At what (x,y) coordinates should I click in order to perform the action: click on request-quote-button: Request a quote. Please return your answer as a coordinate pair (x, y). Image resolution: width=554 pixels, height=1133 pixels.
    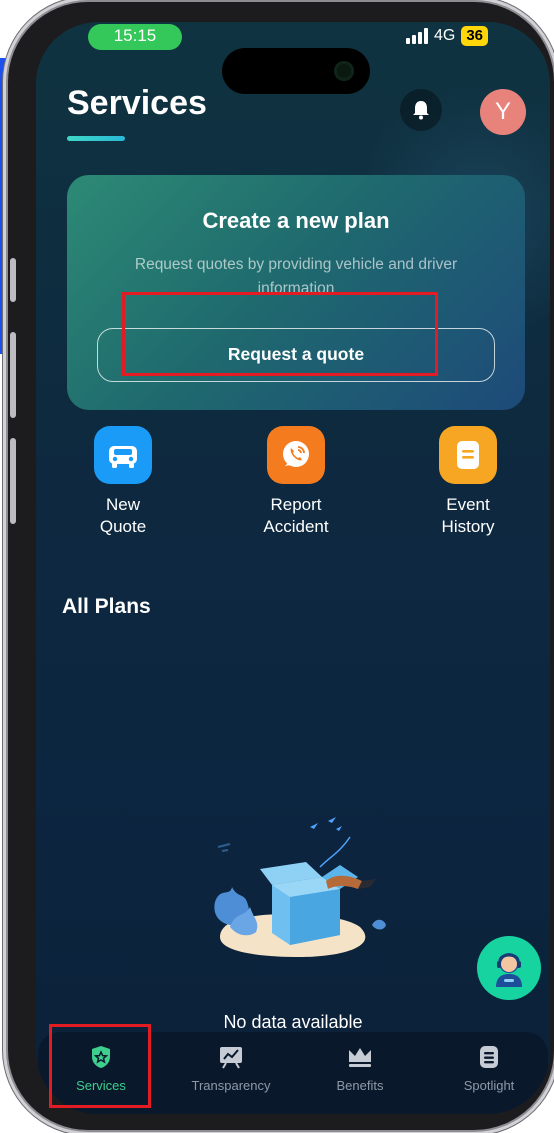
    Looking at the image, I should click on (296, 355).